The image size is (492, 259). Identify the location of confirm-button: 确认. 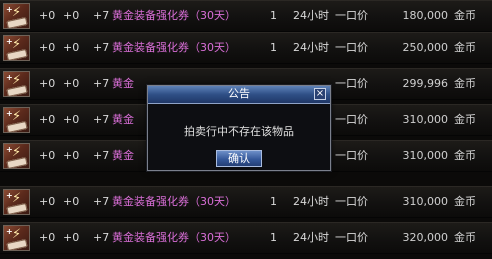
(239, 158).